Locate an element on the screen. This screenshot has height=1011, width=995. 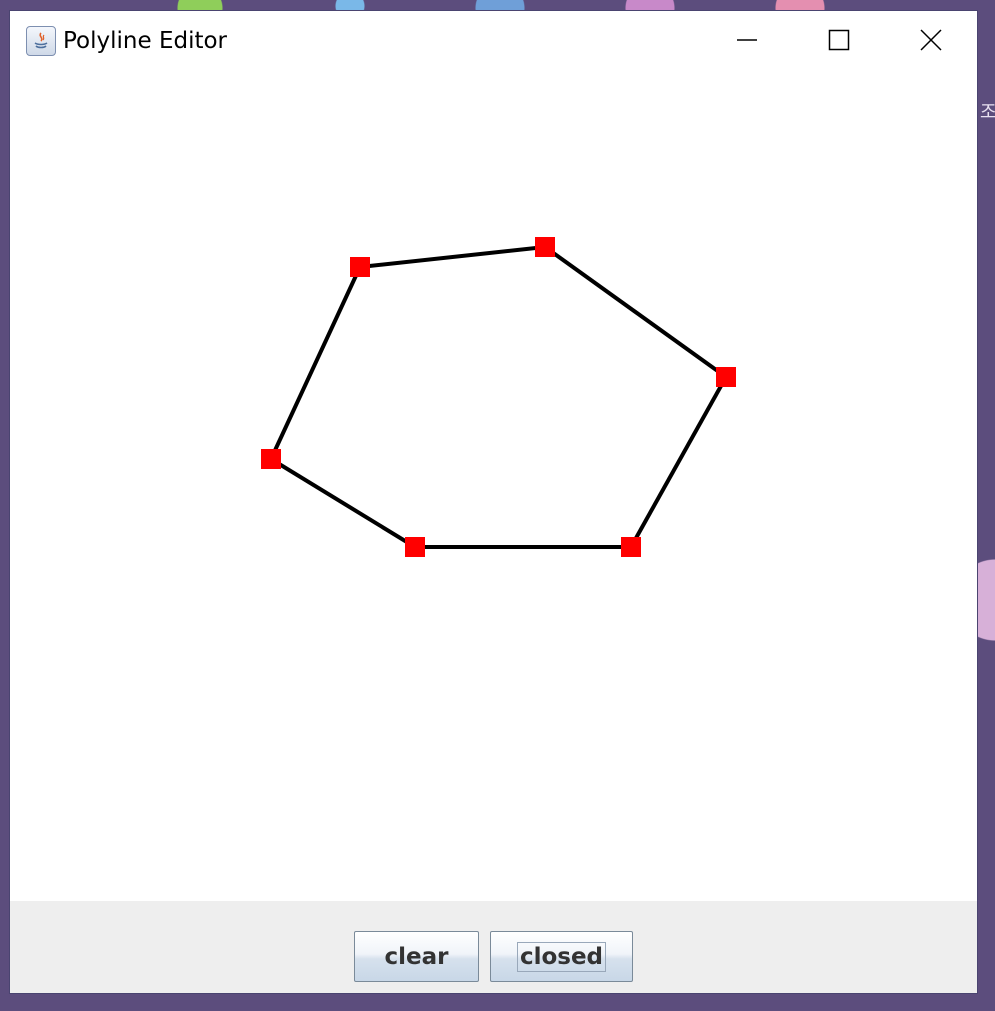
polyline-edges is located at coordinates (498, 397).